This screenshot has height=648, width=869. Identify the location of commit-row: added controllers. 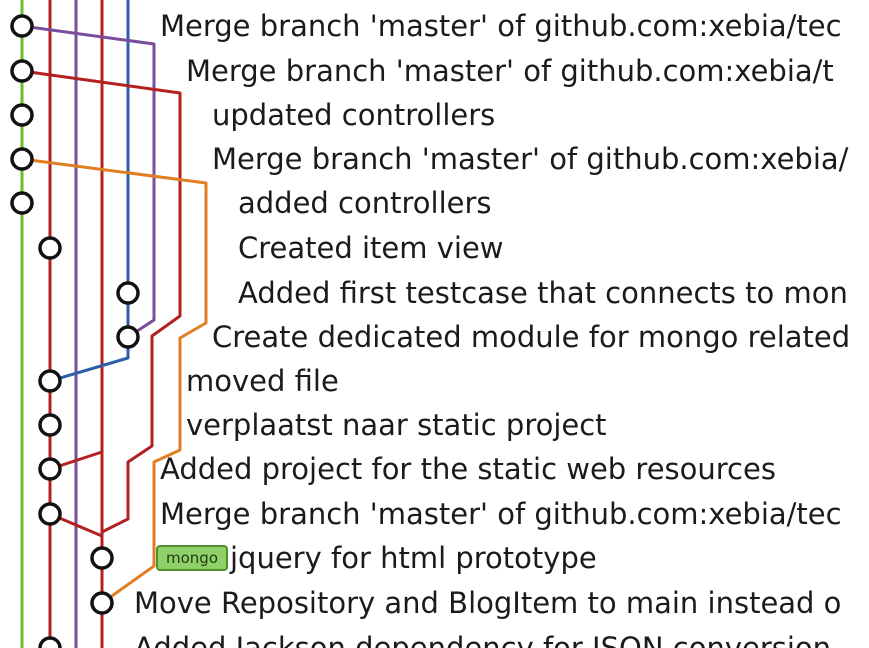
(365, 203).